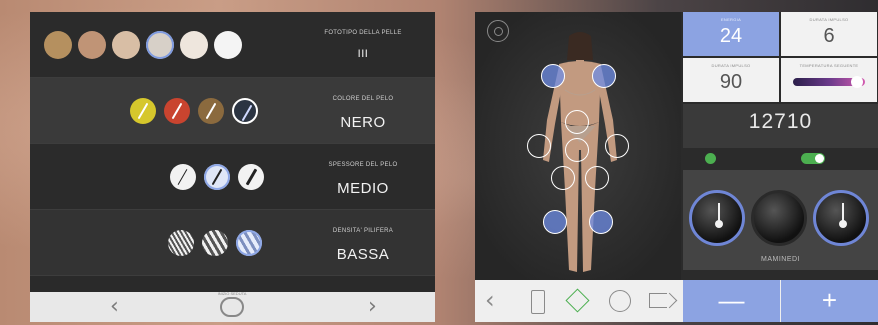  I want to click on dials-panel: MAMINEDI, so click(780, 220).